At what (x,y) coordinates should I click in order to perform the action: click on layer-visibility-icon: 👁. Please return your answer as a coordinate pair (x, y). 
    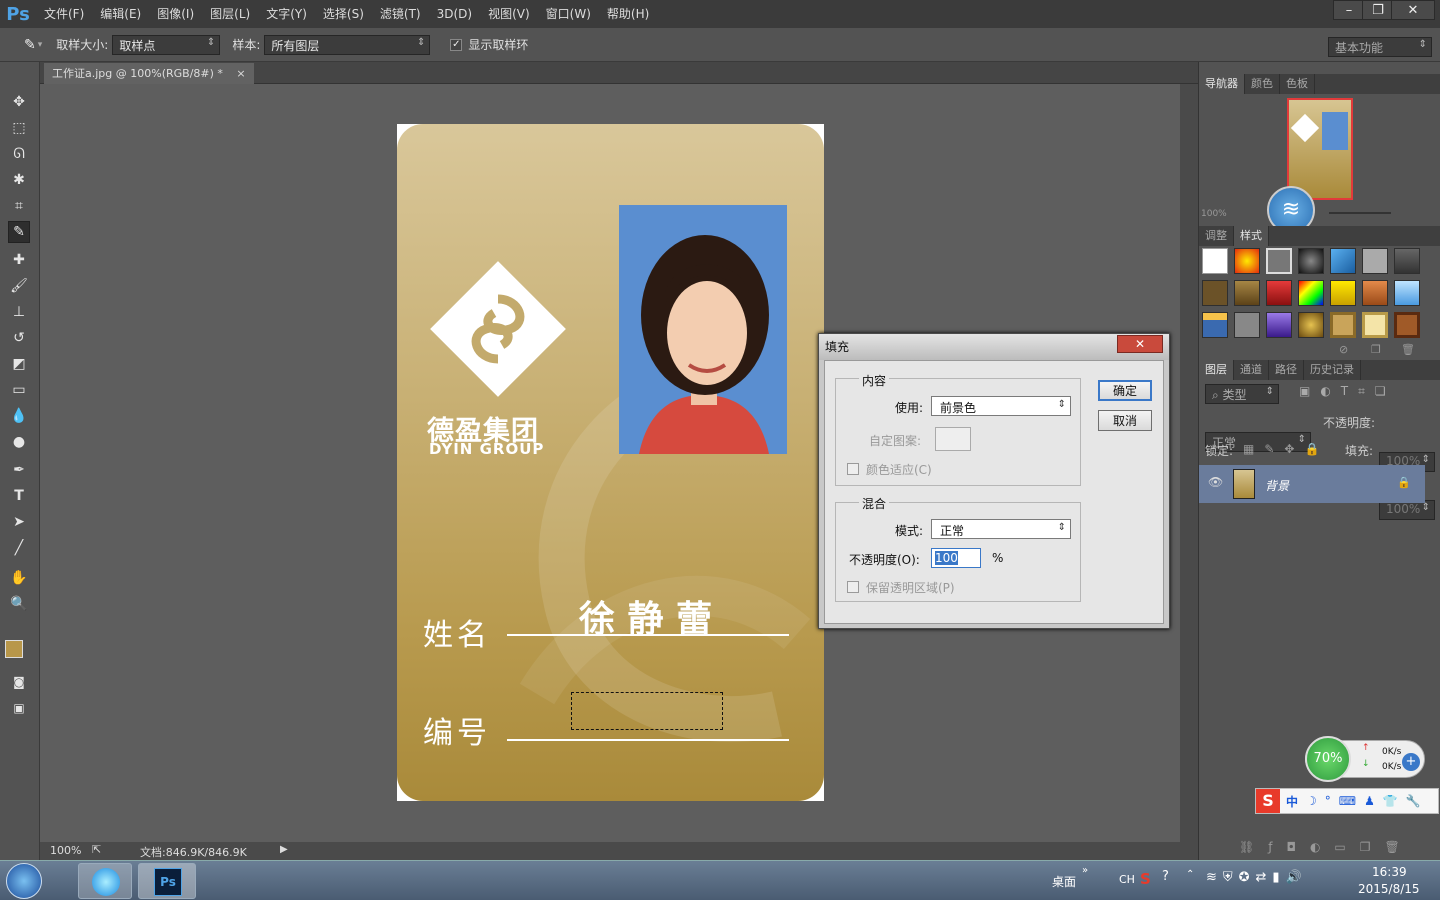
    Looking at the image, I should click on (1215, 482).